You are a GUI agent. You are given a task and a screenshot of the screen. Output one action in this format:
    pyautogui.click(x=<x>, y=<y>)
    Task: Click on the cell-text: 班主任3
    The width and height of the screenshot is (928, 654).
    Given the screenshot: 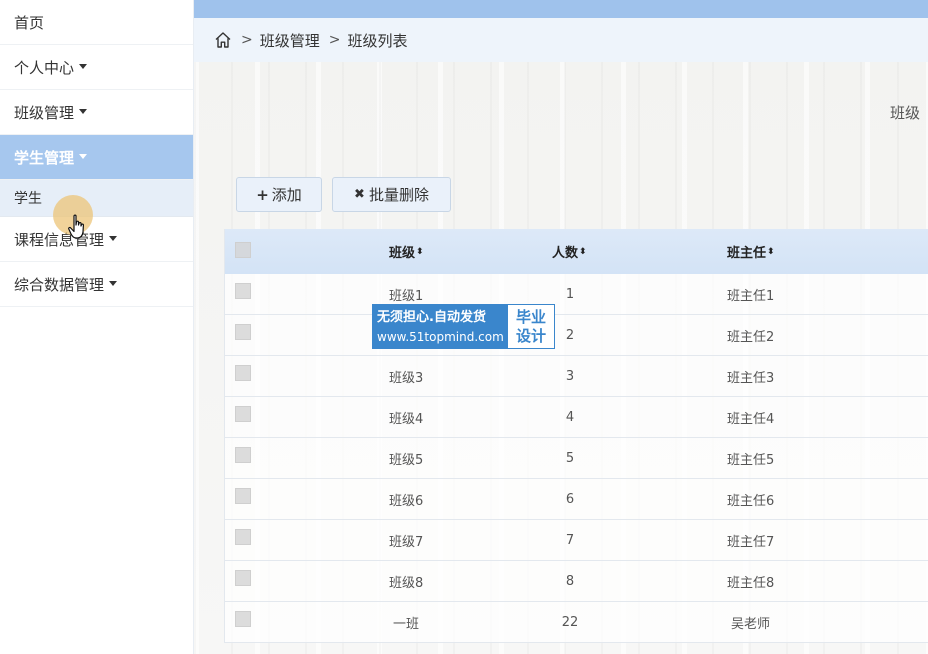 What is the action you would take?
    pyautogui.click(x=751, y=378)
    